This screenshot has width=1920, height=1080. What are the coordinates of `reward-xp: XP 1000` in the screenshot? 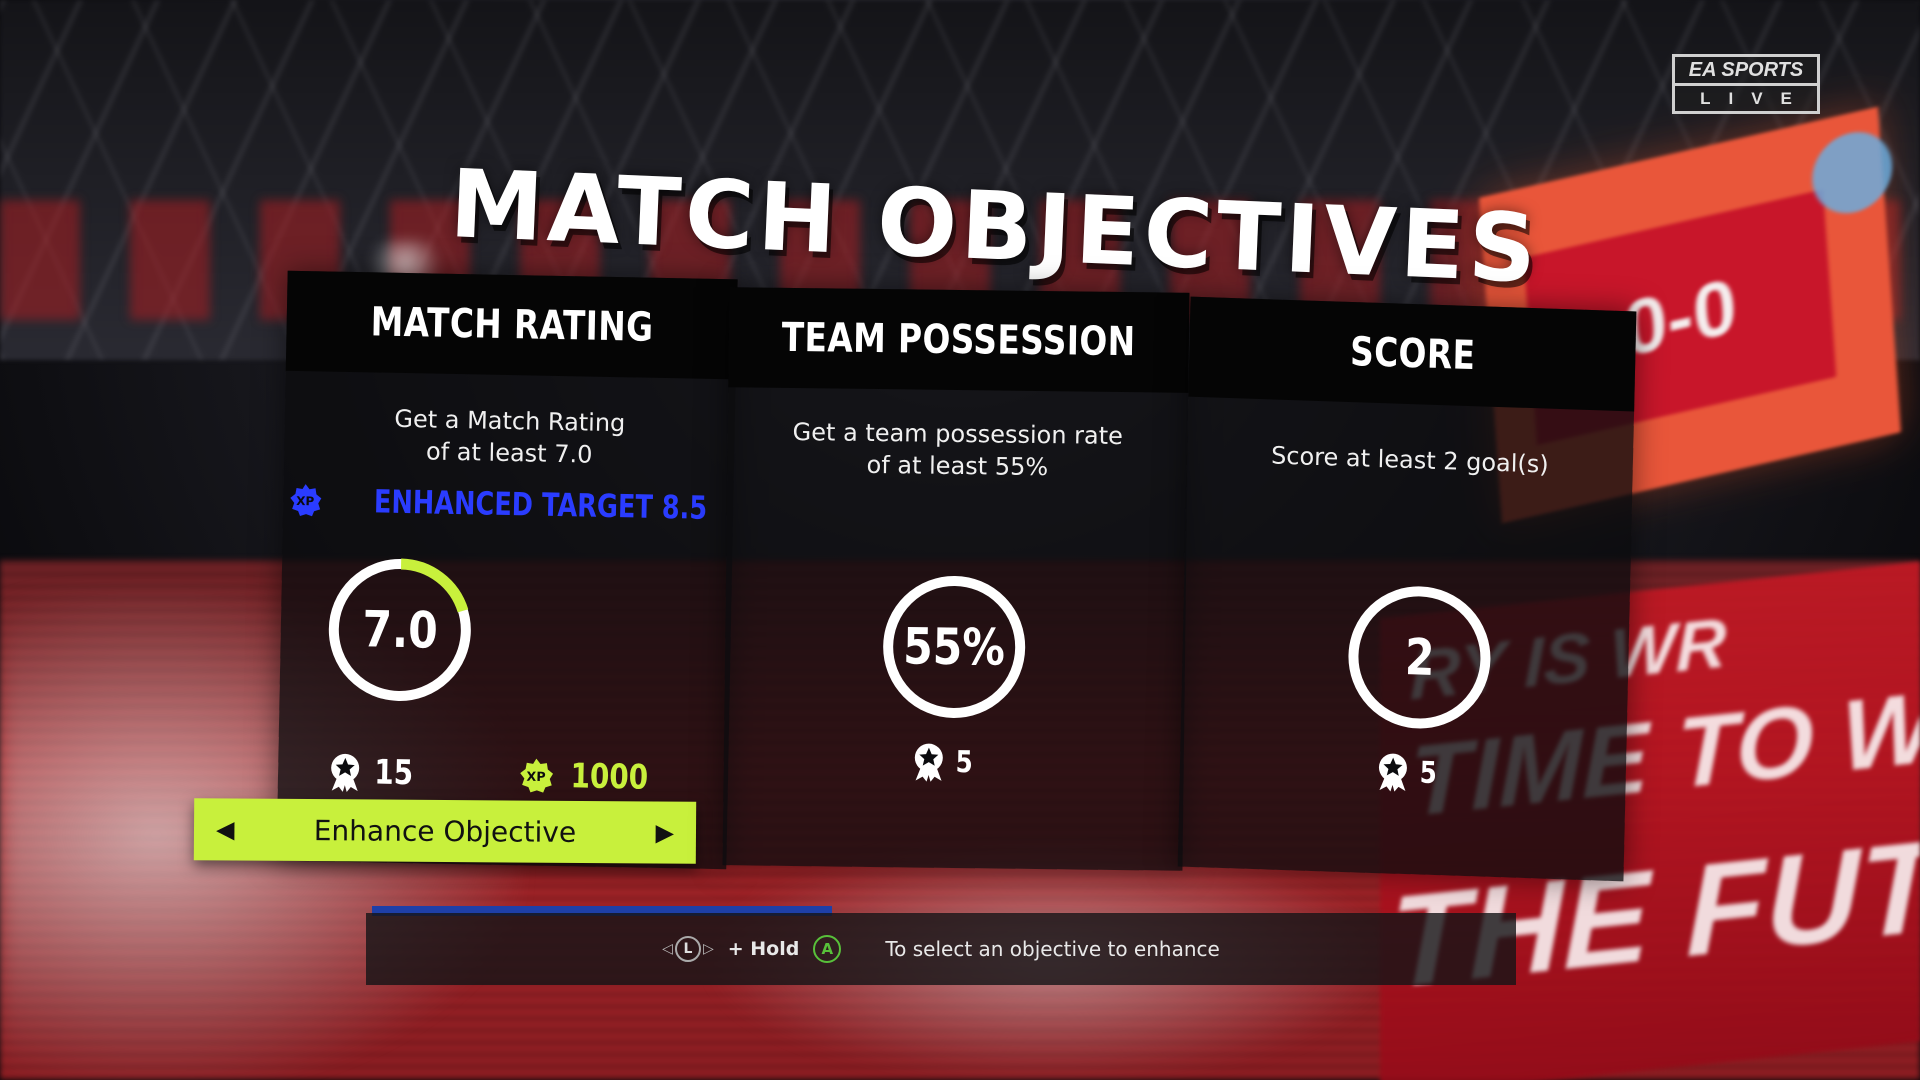 It's located at (587, 776).